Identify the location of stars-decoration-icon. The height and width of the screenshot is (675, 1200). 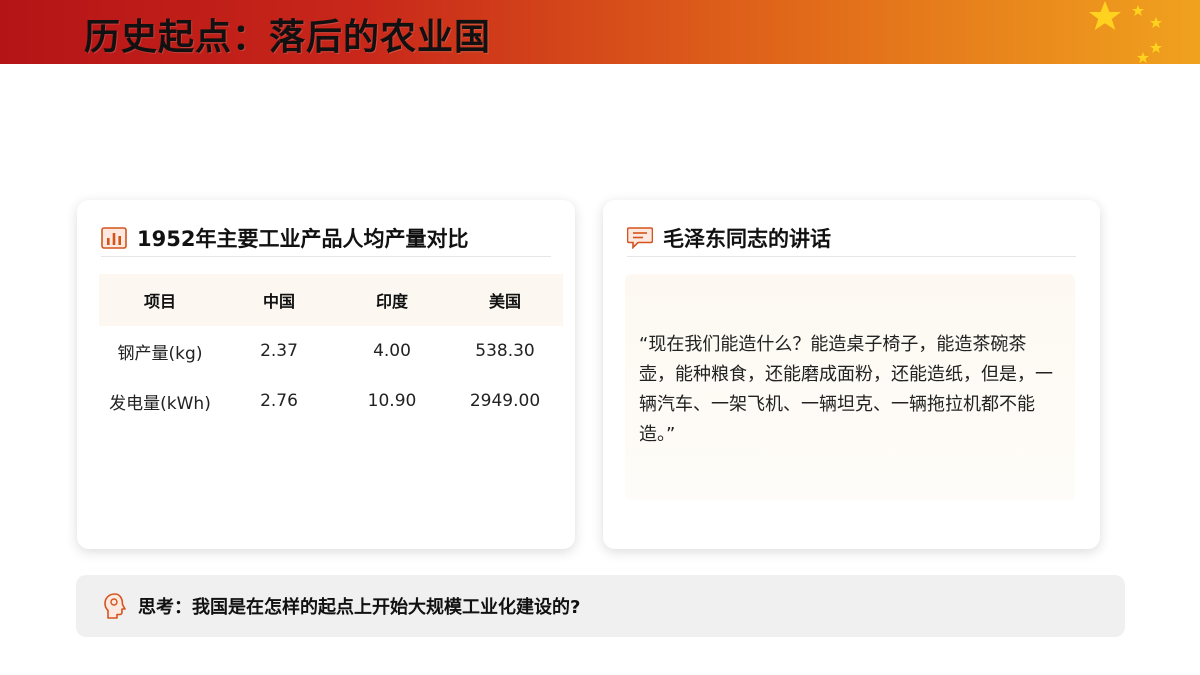
(1125, 32).